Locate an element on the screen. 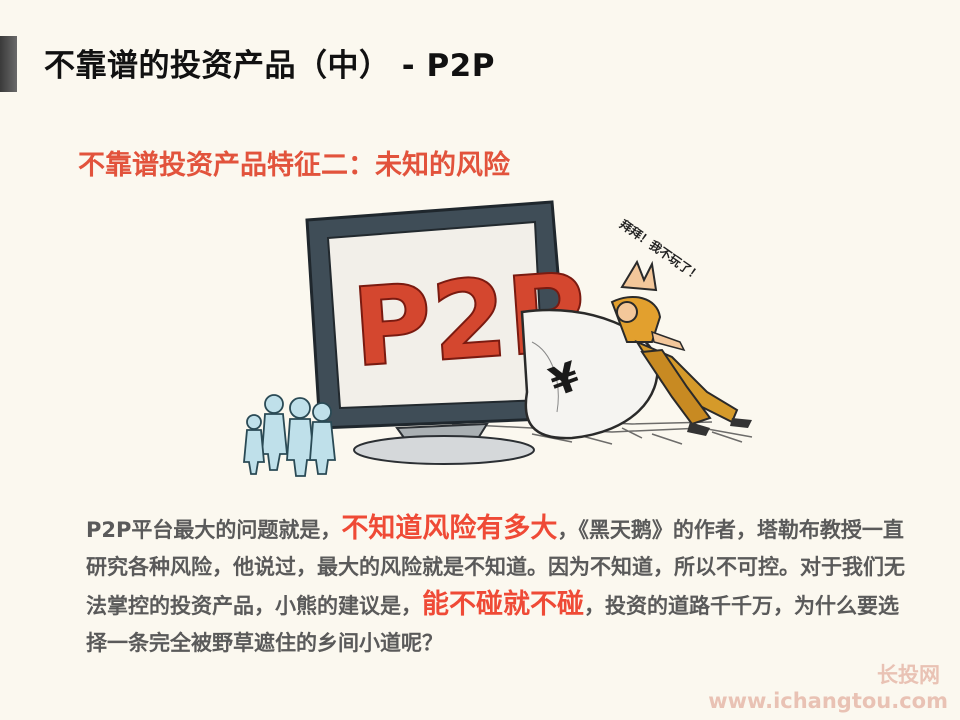  body-text-part-1: P2P平台最大的问题就是， is located at coordinates (214, 530).